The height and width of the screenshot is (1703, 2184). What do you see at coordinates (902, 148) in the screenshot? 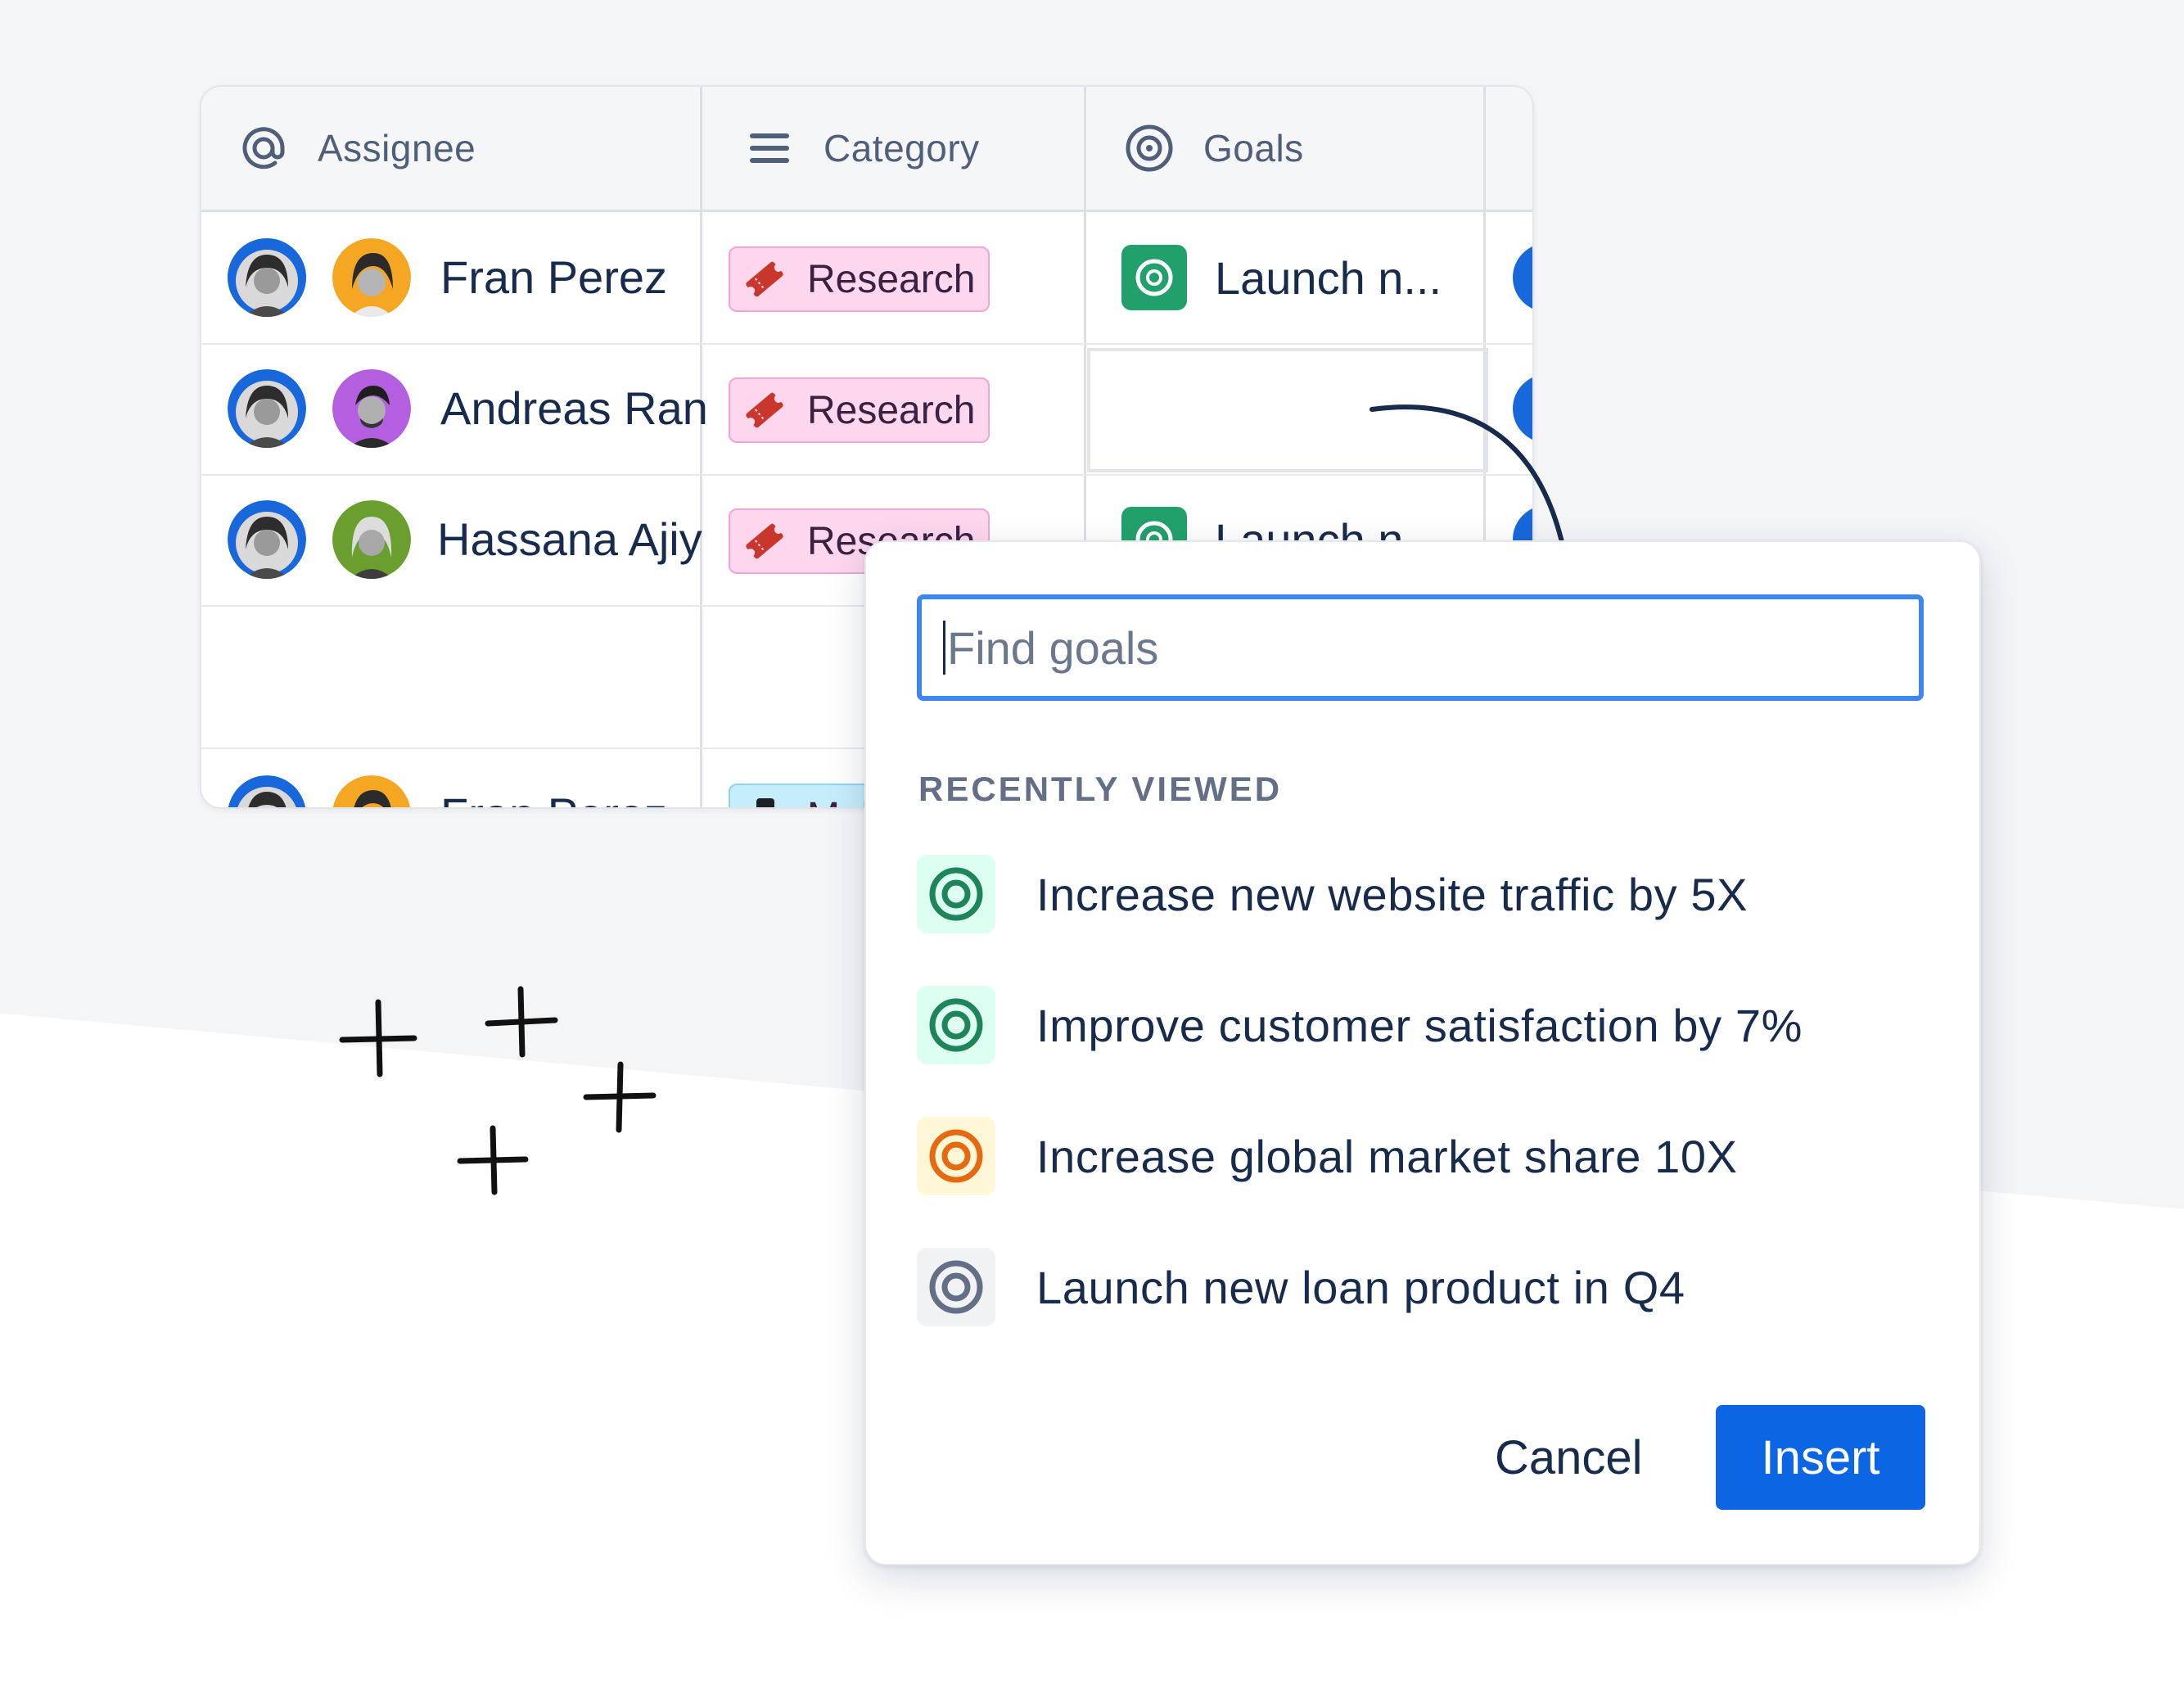
I see `header-label: Category` at bounding box center [902, 148].